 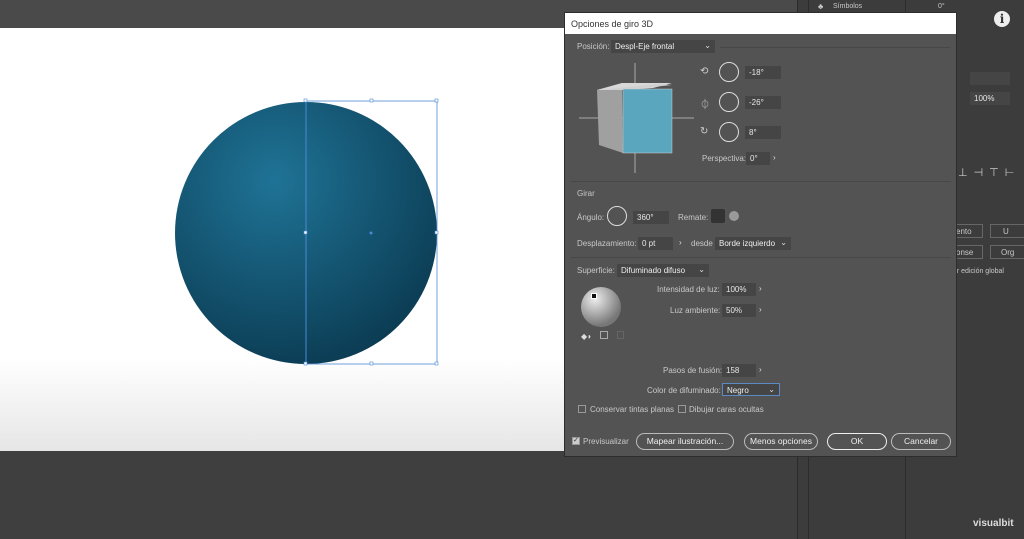 What do you see at coordinates (607, 243) in the screenshot?
I see `offset-label: Desplazamiento:` at bounding box center [607, 243].